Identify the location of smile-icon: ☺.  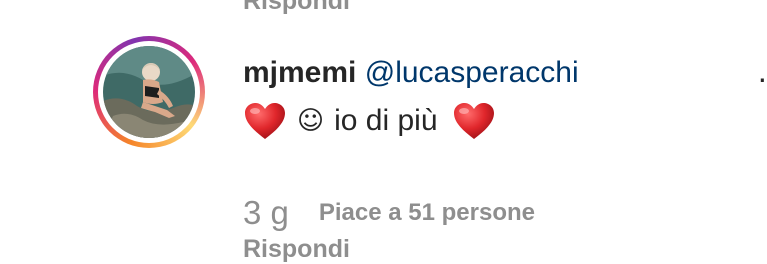
(311, 121).